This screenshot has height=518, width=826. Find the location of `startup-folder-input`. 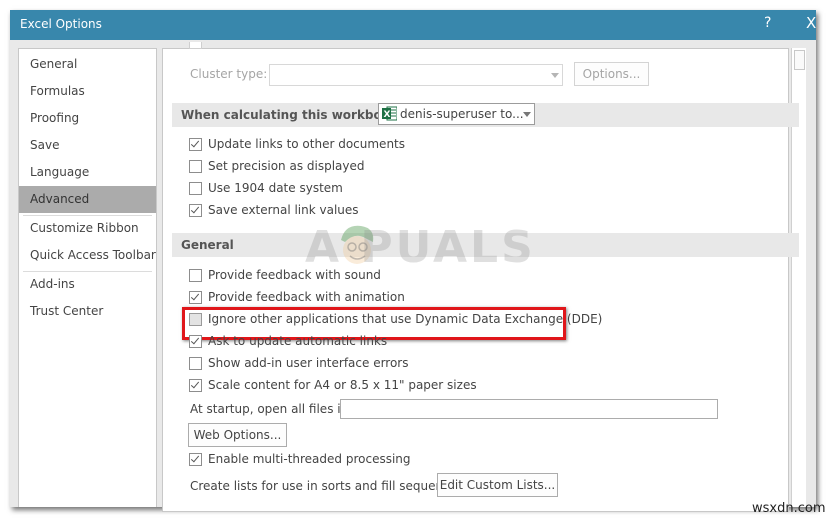

startup-folder-input is located at coordinates (529, 409).